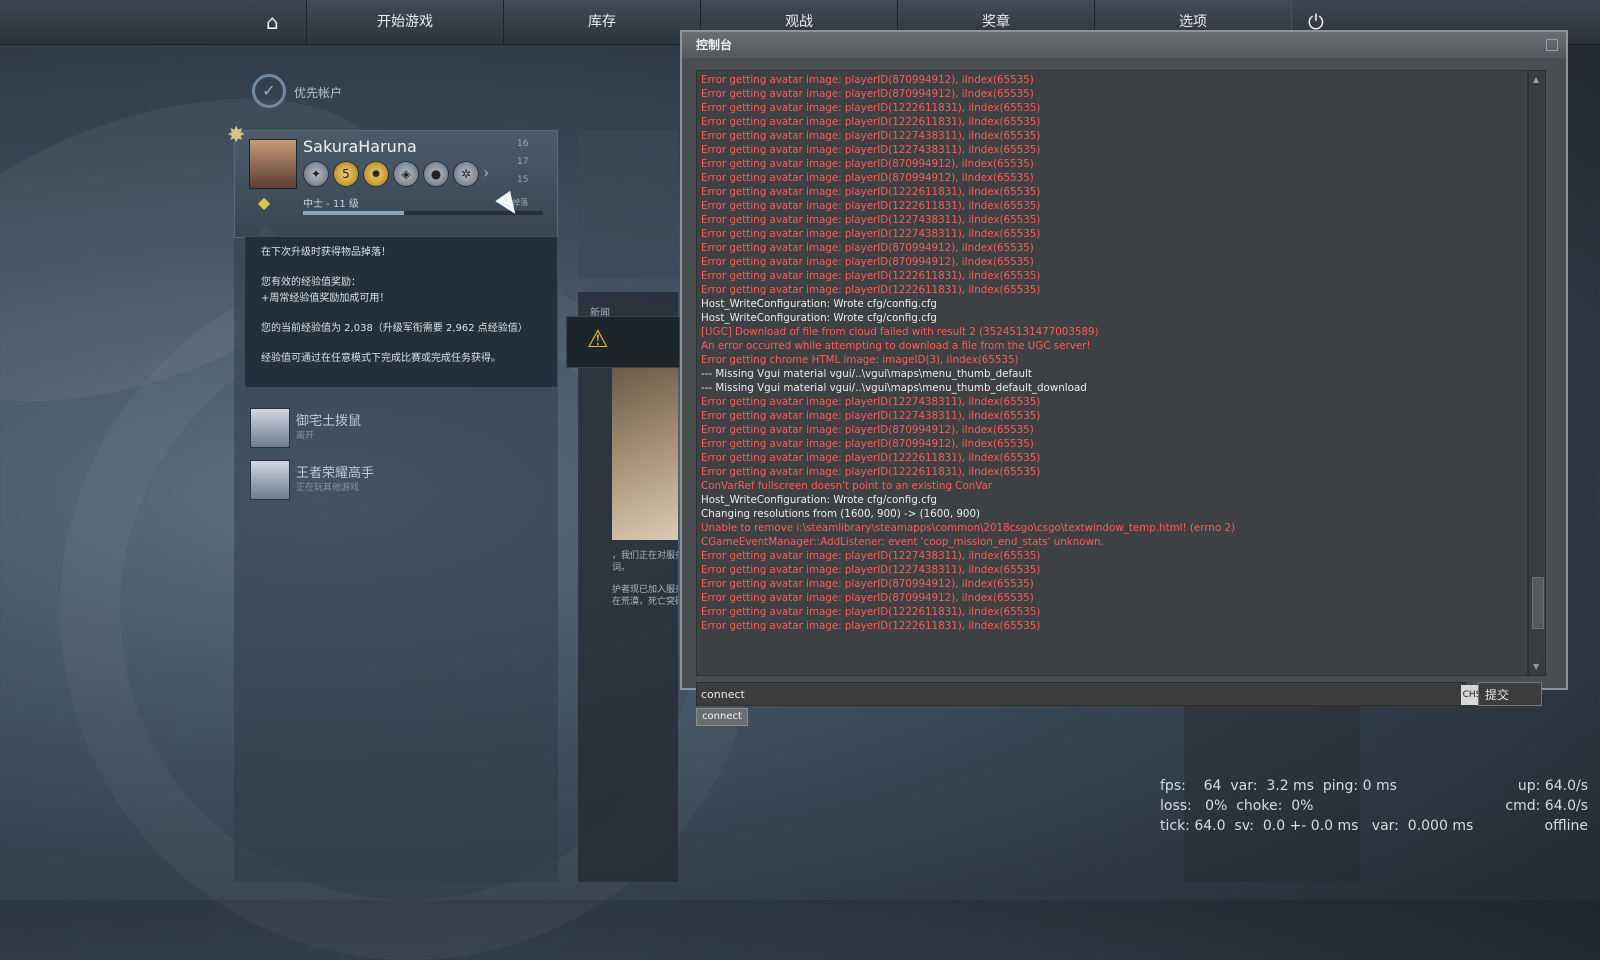  Describe the element at coordinates (436, 174) in the screenshot. I see `medal-coin-icon: ●` at that location.